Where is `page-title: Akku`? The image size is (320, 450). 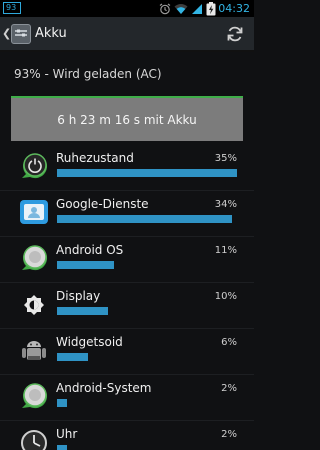 page-title: Akku is located at coordinates (51, 33).